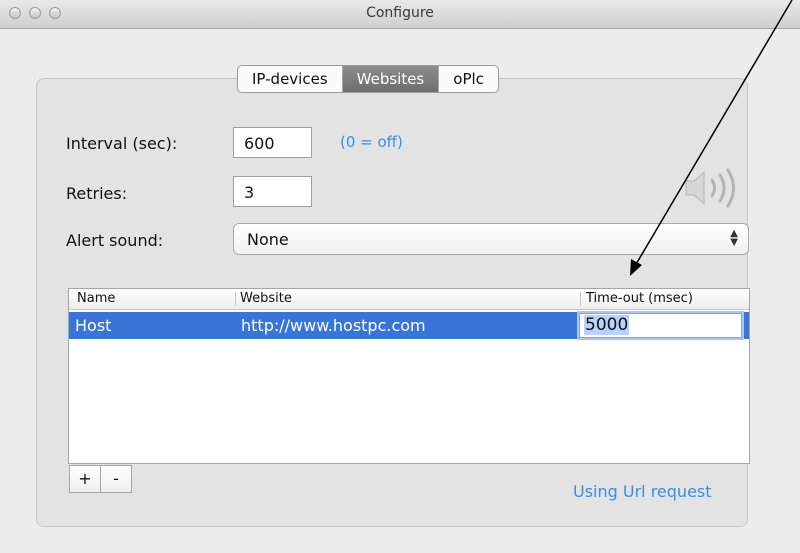  What do you see at coordinates (660, 325) in the screenshot?
I see `timeout-edit-field: 5000` at bounding box center [660, 325].